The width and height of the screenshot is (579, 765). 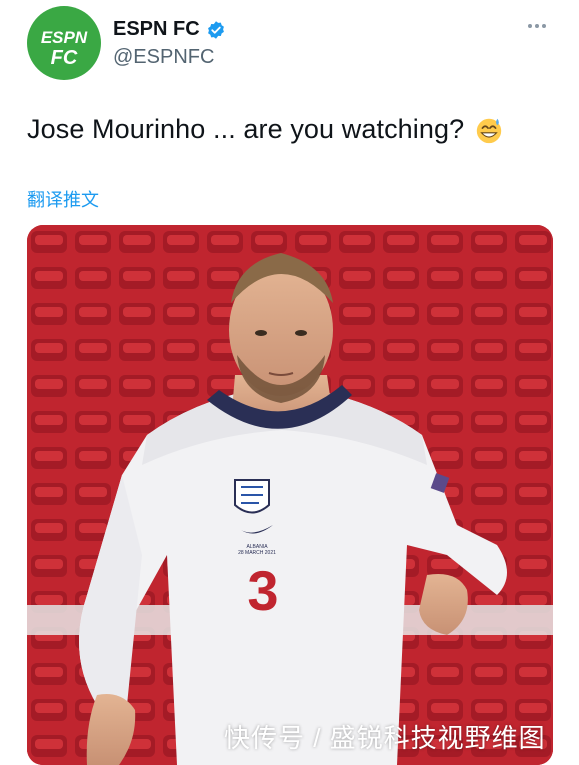 What do you see at coordinates (215, 29) in the screenshot?
I see `verified-badge-icon` at bounding box center [215, 29].